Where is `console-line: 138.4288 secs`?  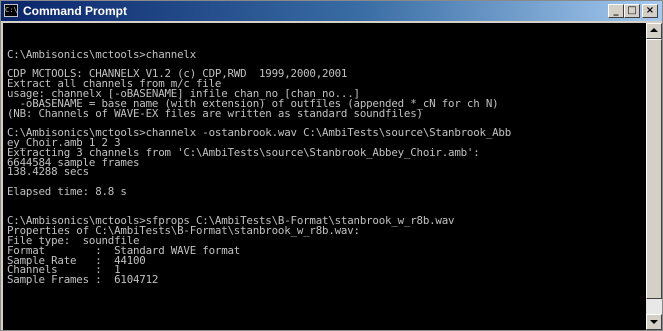
console-line: 138.4288 secs is located at coordinates (48, 172).